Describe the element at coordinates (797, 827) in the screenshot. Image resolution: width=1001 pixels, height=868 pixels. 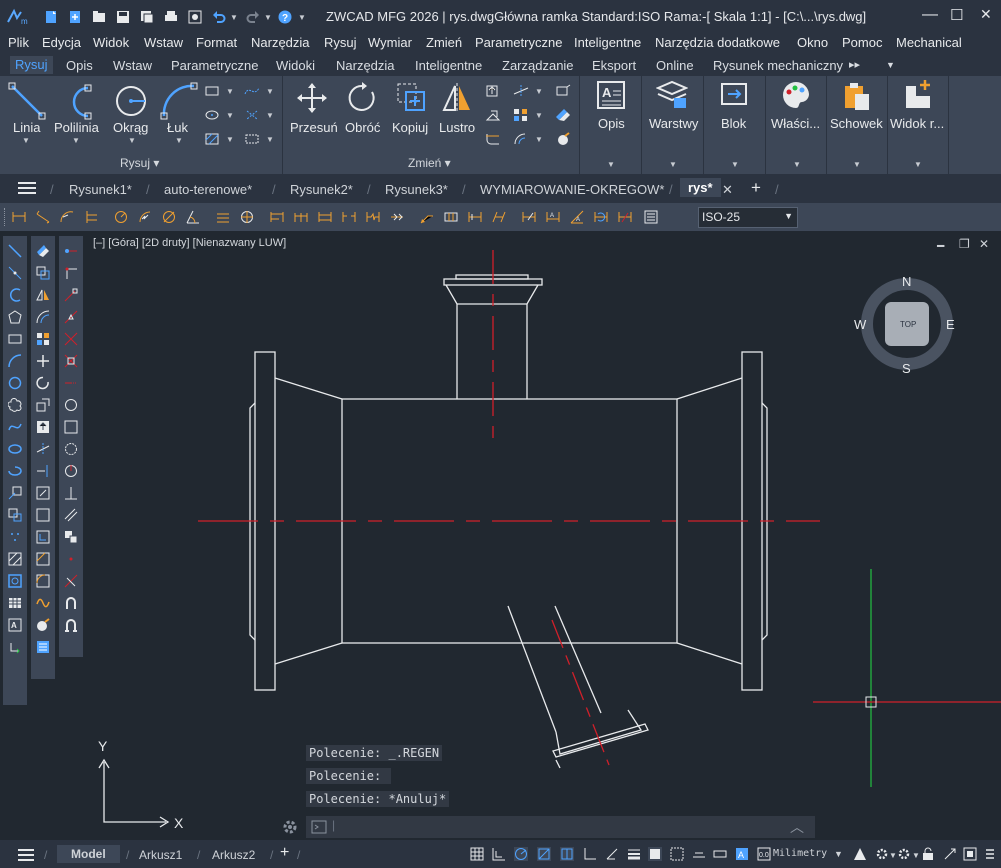
I see `command-history-expand-icon: ︿` at that location.